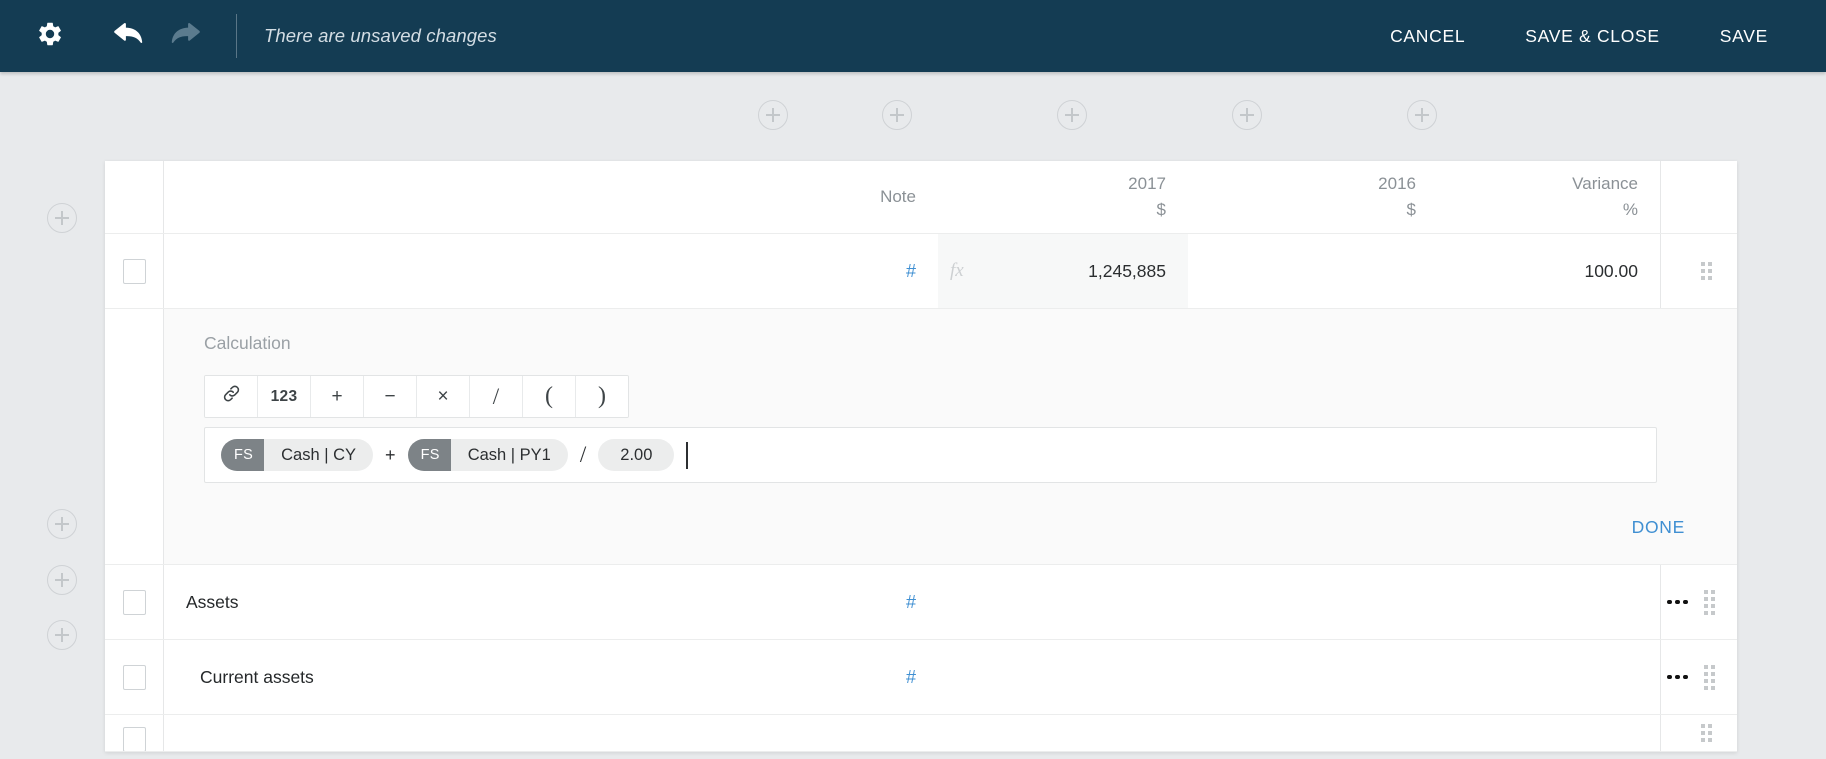 The height and width of the screenshot is (759, 1826). I want to click on table-header-row: Note 2017 $ 2016 $ Variance %, so click(921, 197).